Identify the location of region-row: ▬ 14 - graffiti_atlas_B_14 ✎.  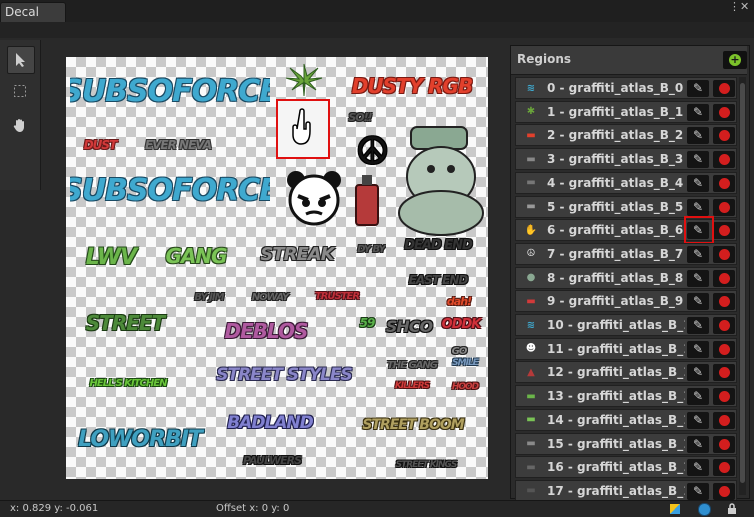
(626, 419).